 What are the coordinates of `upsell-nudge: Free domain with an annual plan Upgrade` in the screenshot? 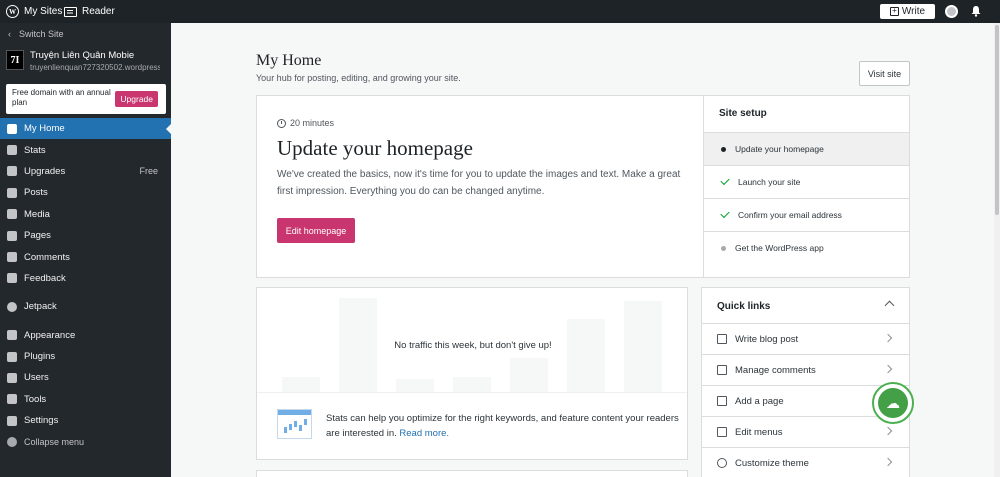 It's located at (86, 99).